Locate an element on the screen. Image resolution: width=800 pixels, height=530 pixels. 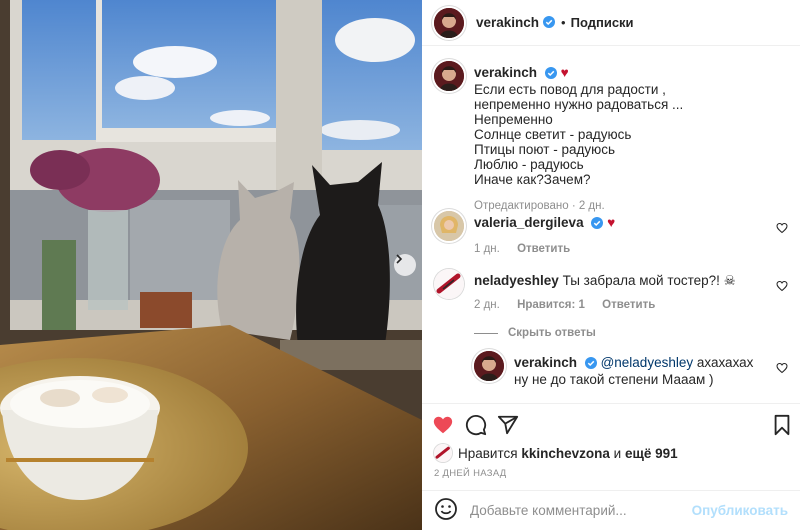
save-button is located at coordinates (782, 426).